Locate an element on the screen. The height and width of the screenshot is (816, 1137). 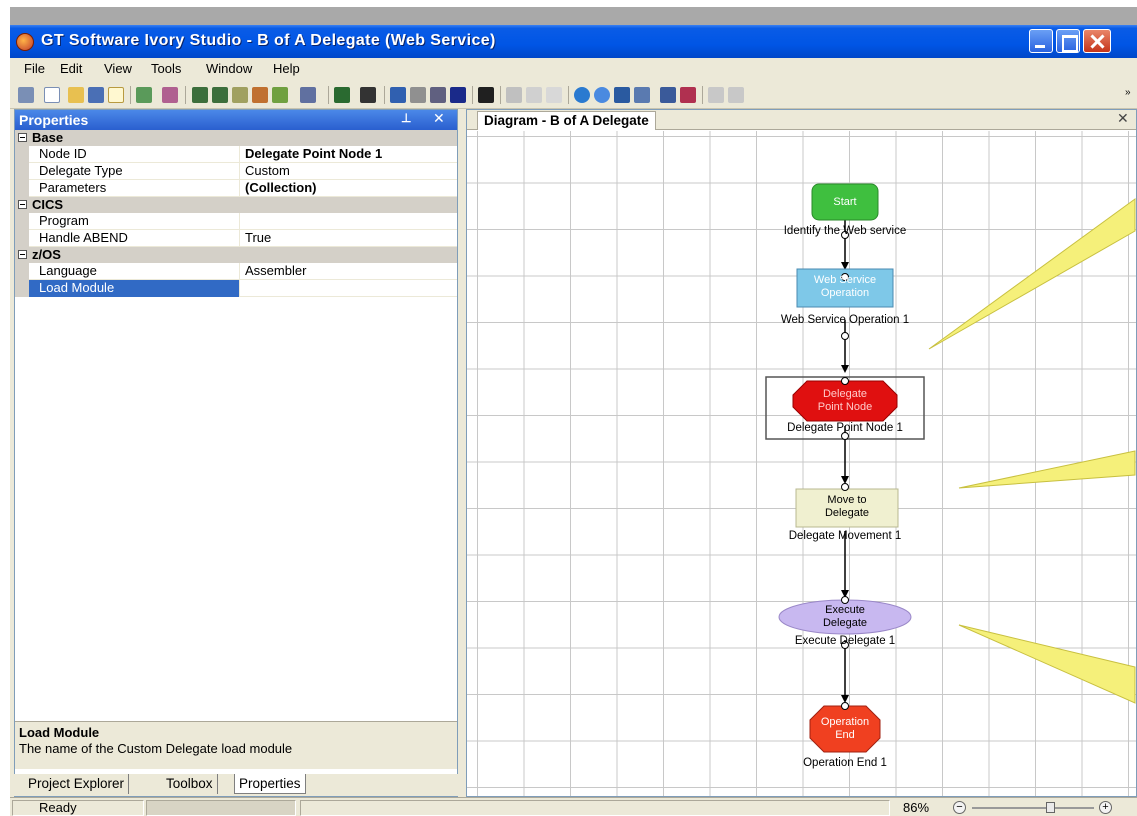
property-row-selected: Load Module is located at coordinates (236, 288).